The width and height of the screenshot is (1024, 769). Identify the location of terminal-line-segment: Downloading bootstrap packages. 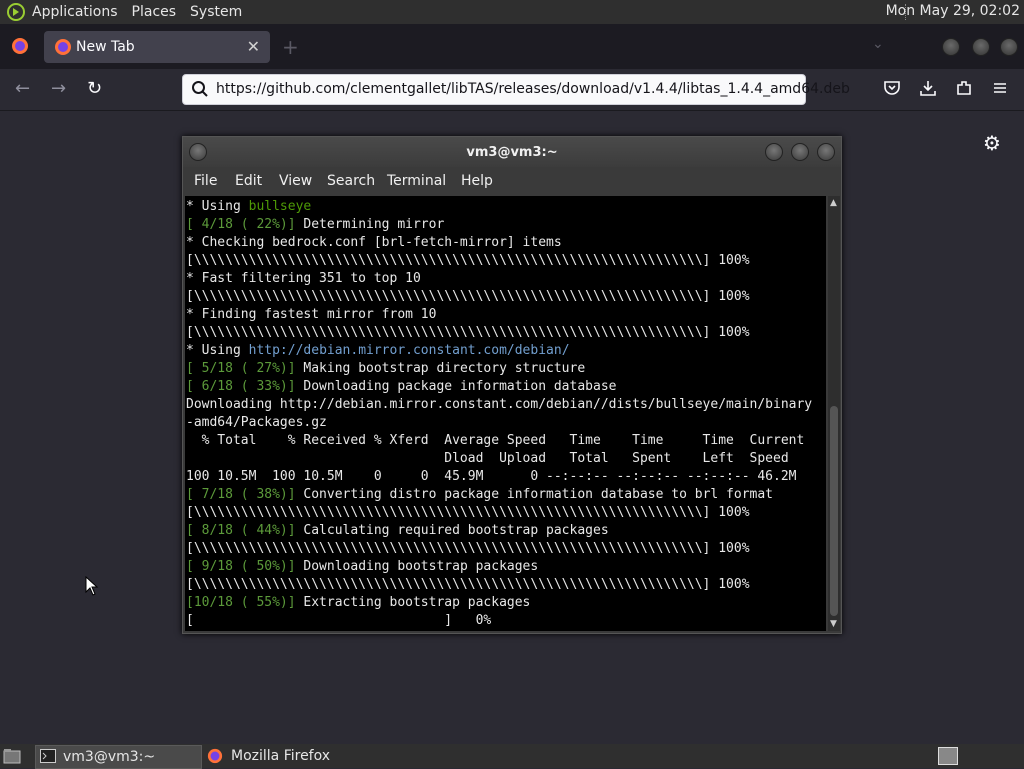
(417, 566).